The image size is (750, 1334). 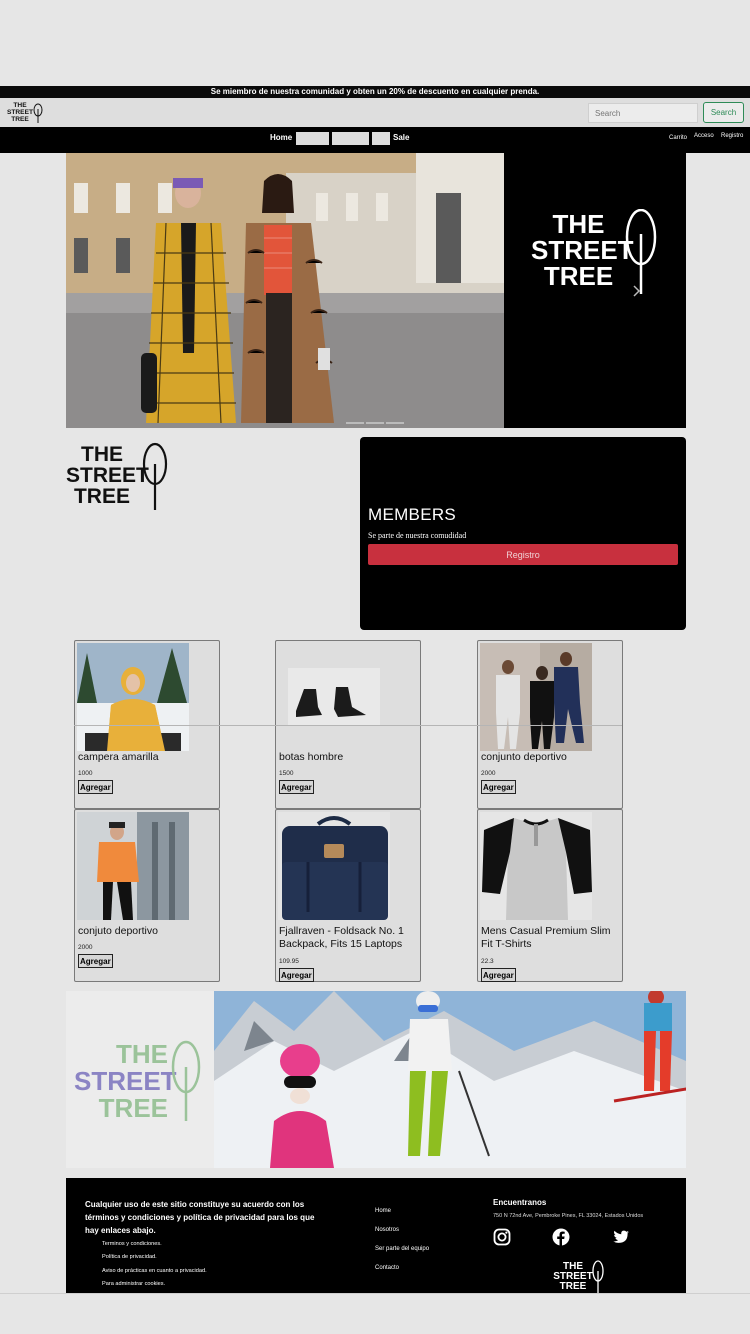 I want to click on product-name: Mens Casual Premium Slim Fit T-Shirts, so click(x=546, y=937).